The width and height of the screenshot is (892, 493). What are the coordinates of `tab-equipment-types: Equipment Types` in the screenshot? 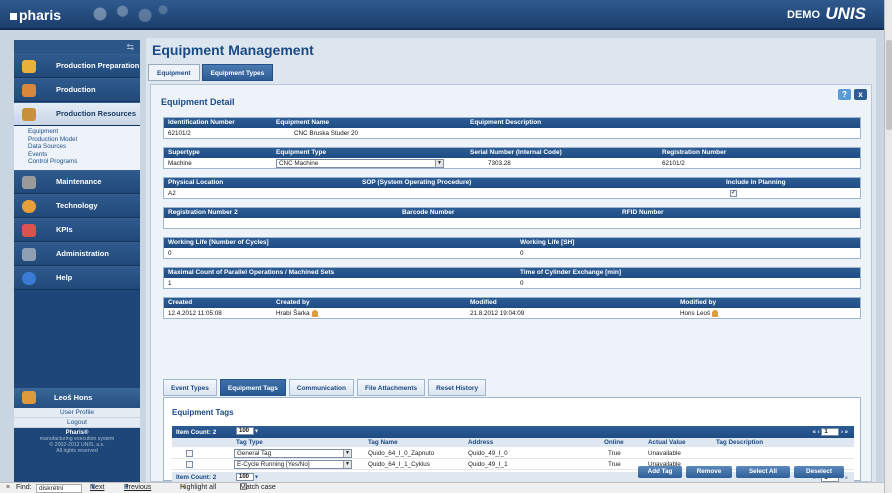 It's located at (237, 72).